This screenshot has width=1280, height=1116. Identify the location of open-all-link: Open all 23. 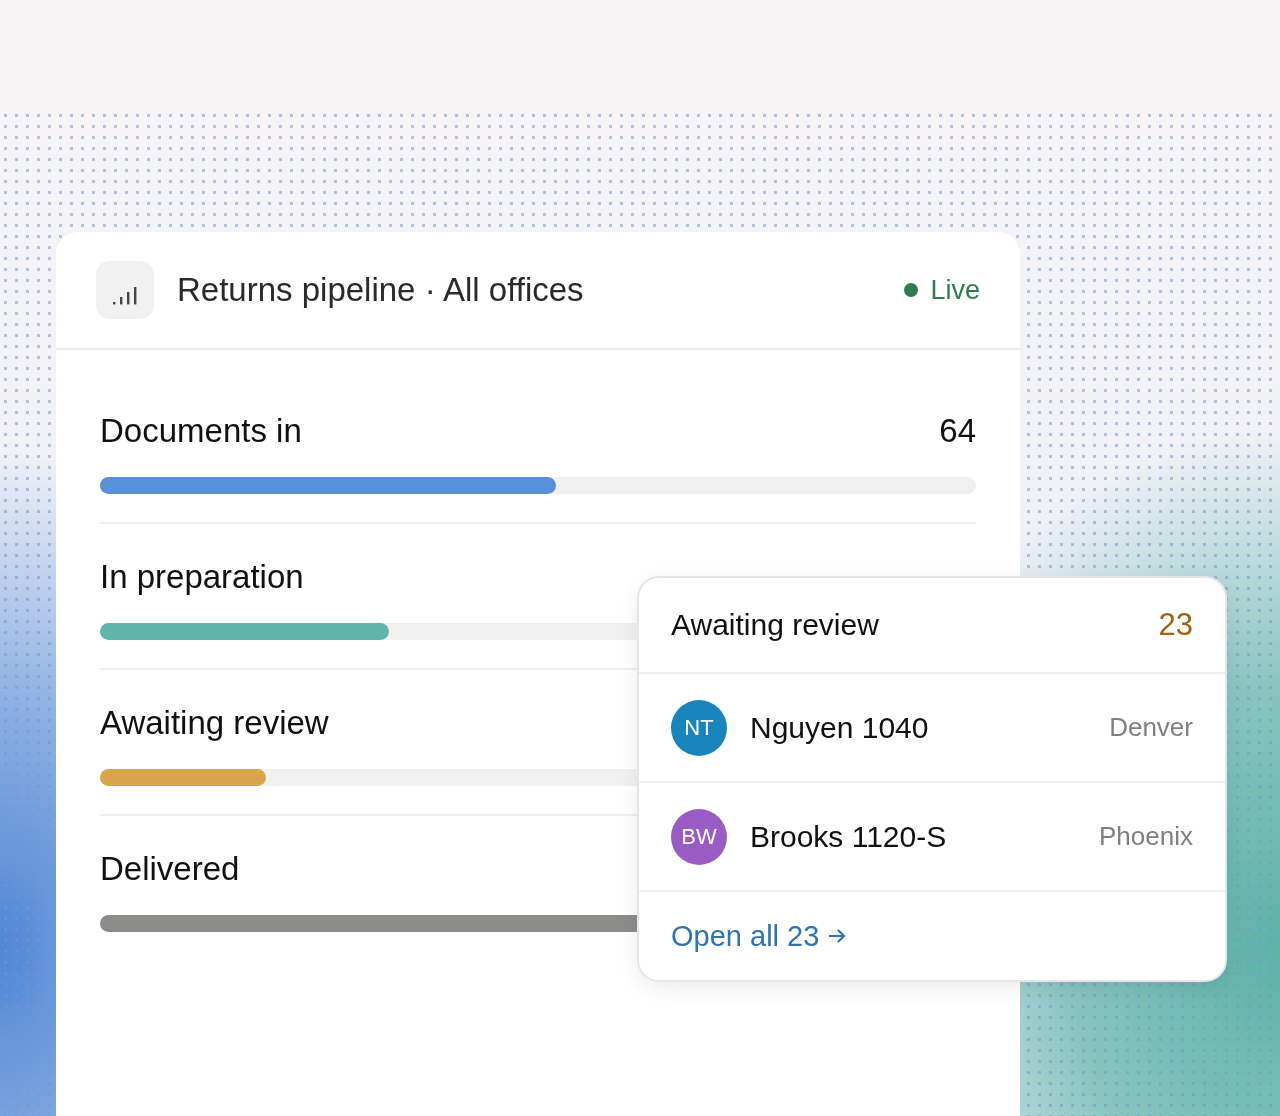
(759, 936).